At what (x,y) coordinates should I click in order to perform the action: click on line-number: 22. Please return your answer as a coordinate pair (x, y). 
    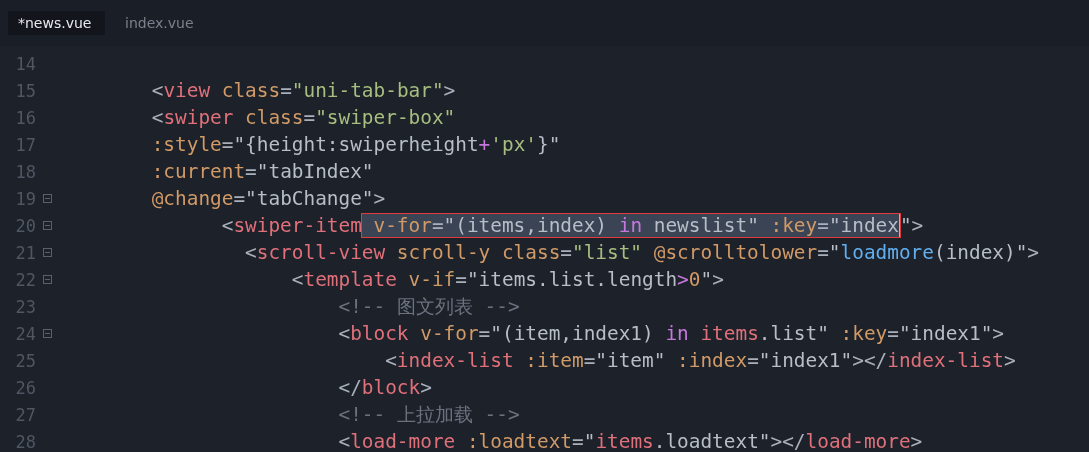
    Looking at the image, I should click on (25, 279).